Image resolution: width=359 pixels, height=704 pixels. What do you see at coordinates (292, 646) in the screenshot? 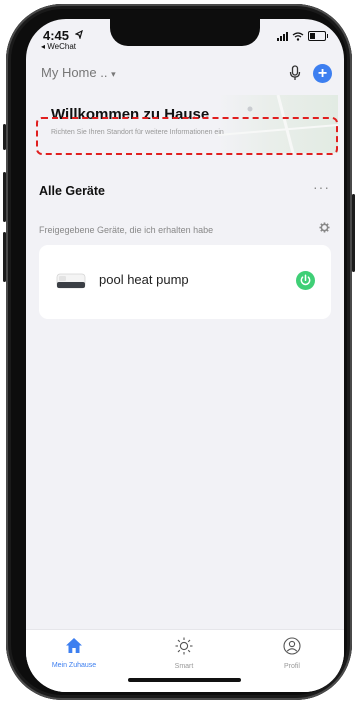
I see `profile-icon` at bounding box center [292, 646].